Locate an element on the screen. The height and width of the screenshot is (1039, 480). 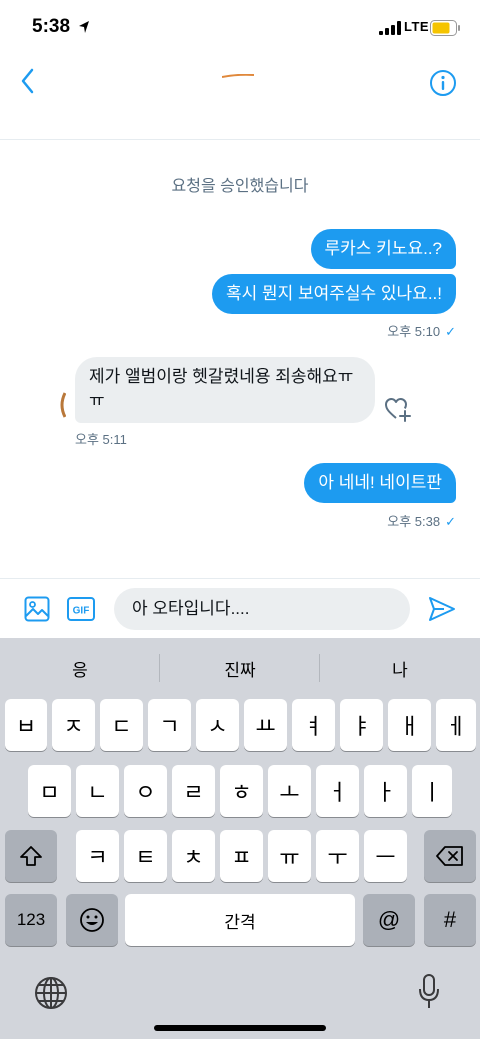
key: ㅓ is located at coordinates (337, 791).